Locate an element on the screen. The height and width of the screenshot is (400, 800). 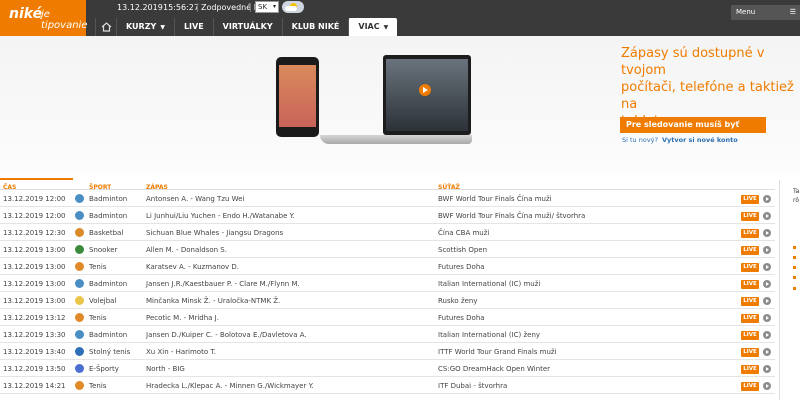
match-name: Minčanka Minsk Ž. - Uraločka-NTMK Ž. is located at coordinates (213, 301).